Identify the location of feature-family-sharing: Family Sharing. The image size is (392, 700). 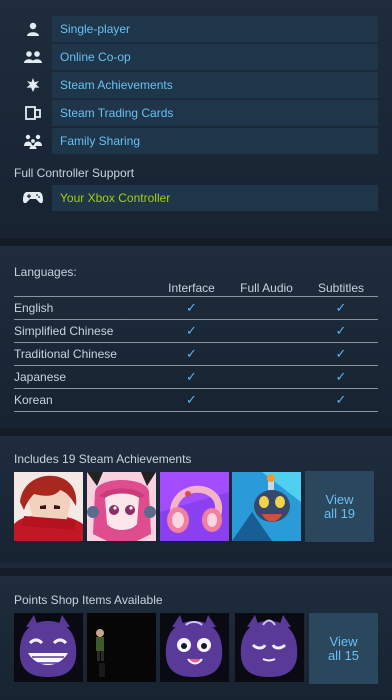
(196, 141).